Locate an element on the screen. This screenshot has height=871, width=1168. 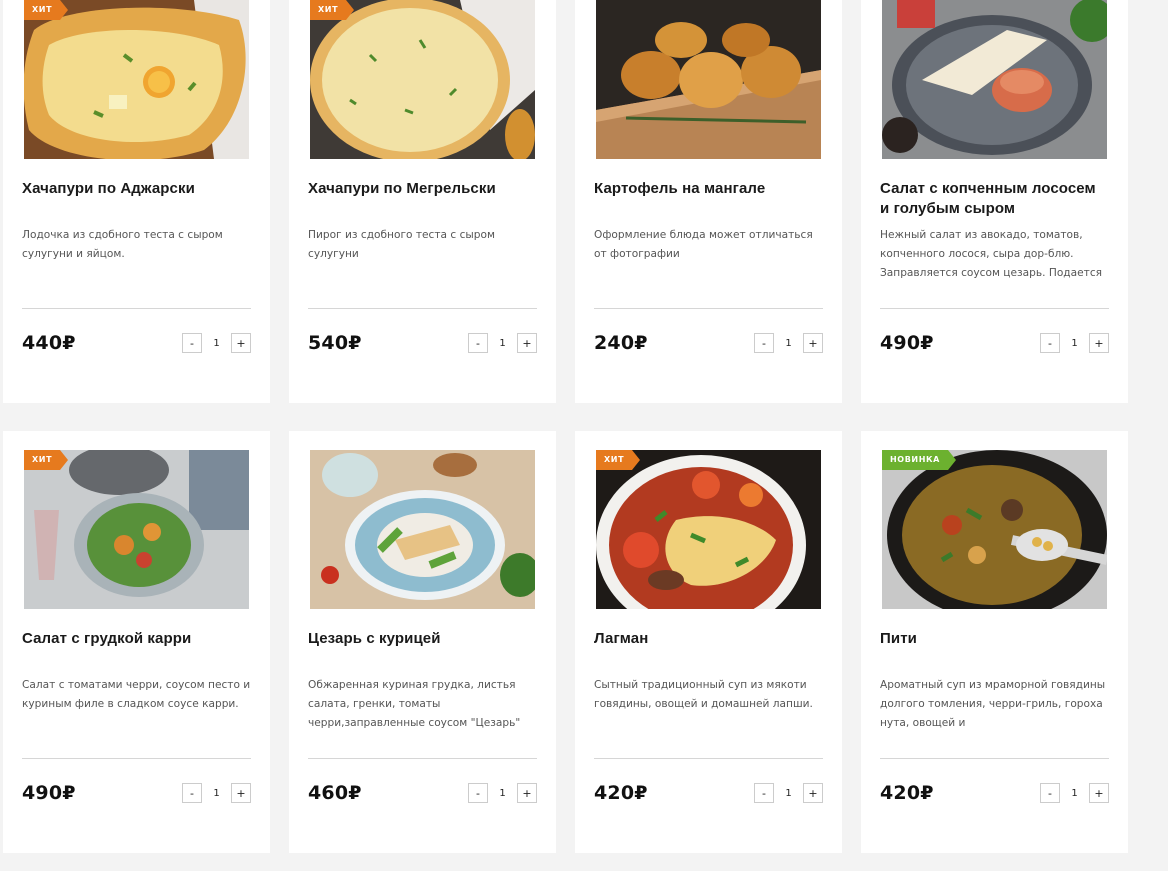
grilled-potatoes-photo is located at coordinates (708, 79).